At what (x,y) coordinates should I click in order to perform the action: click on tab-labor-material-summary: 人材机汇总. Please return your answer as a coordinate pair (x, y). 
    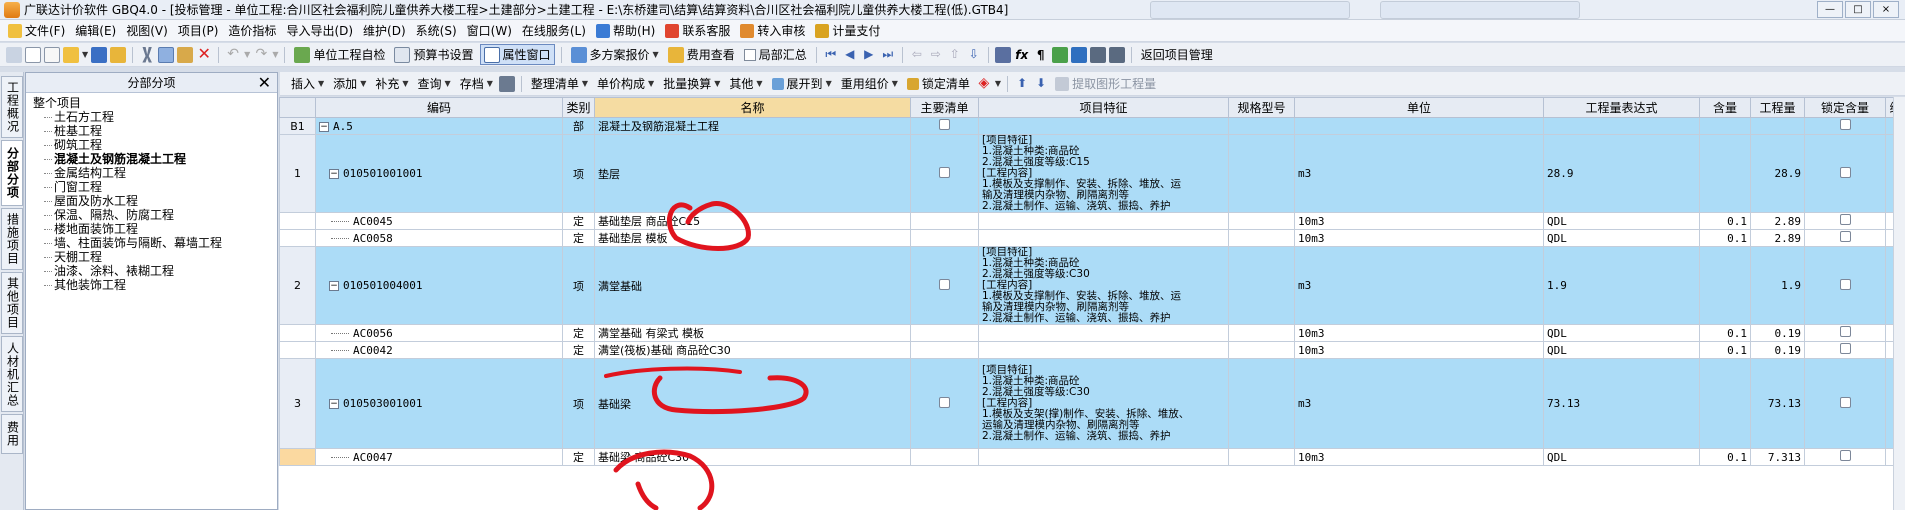
    Looking at the image, I should click on (12, 374).